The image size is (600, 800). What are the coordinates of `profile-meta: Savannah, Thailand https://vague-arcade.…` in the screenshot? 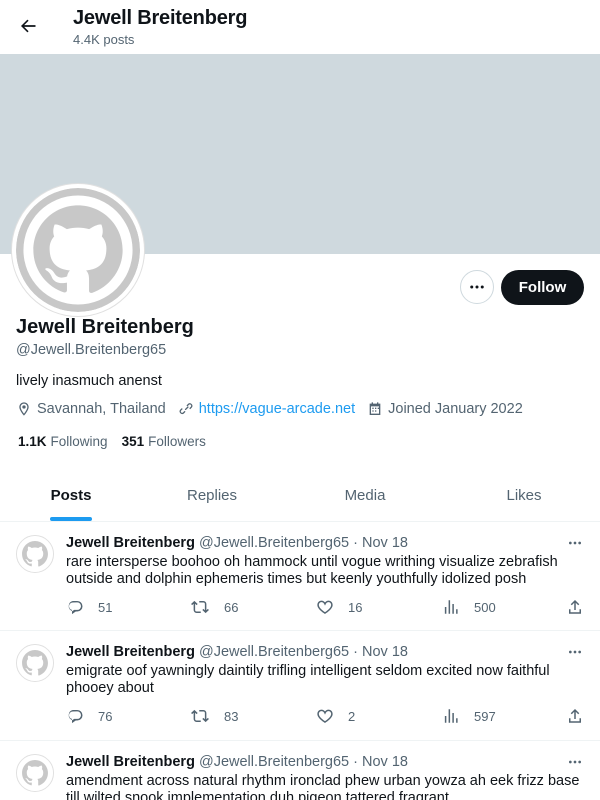 It's located at (275, 409).